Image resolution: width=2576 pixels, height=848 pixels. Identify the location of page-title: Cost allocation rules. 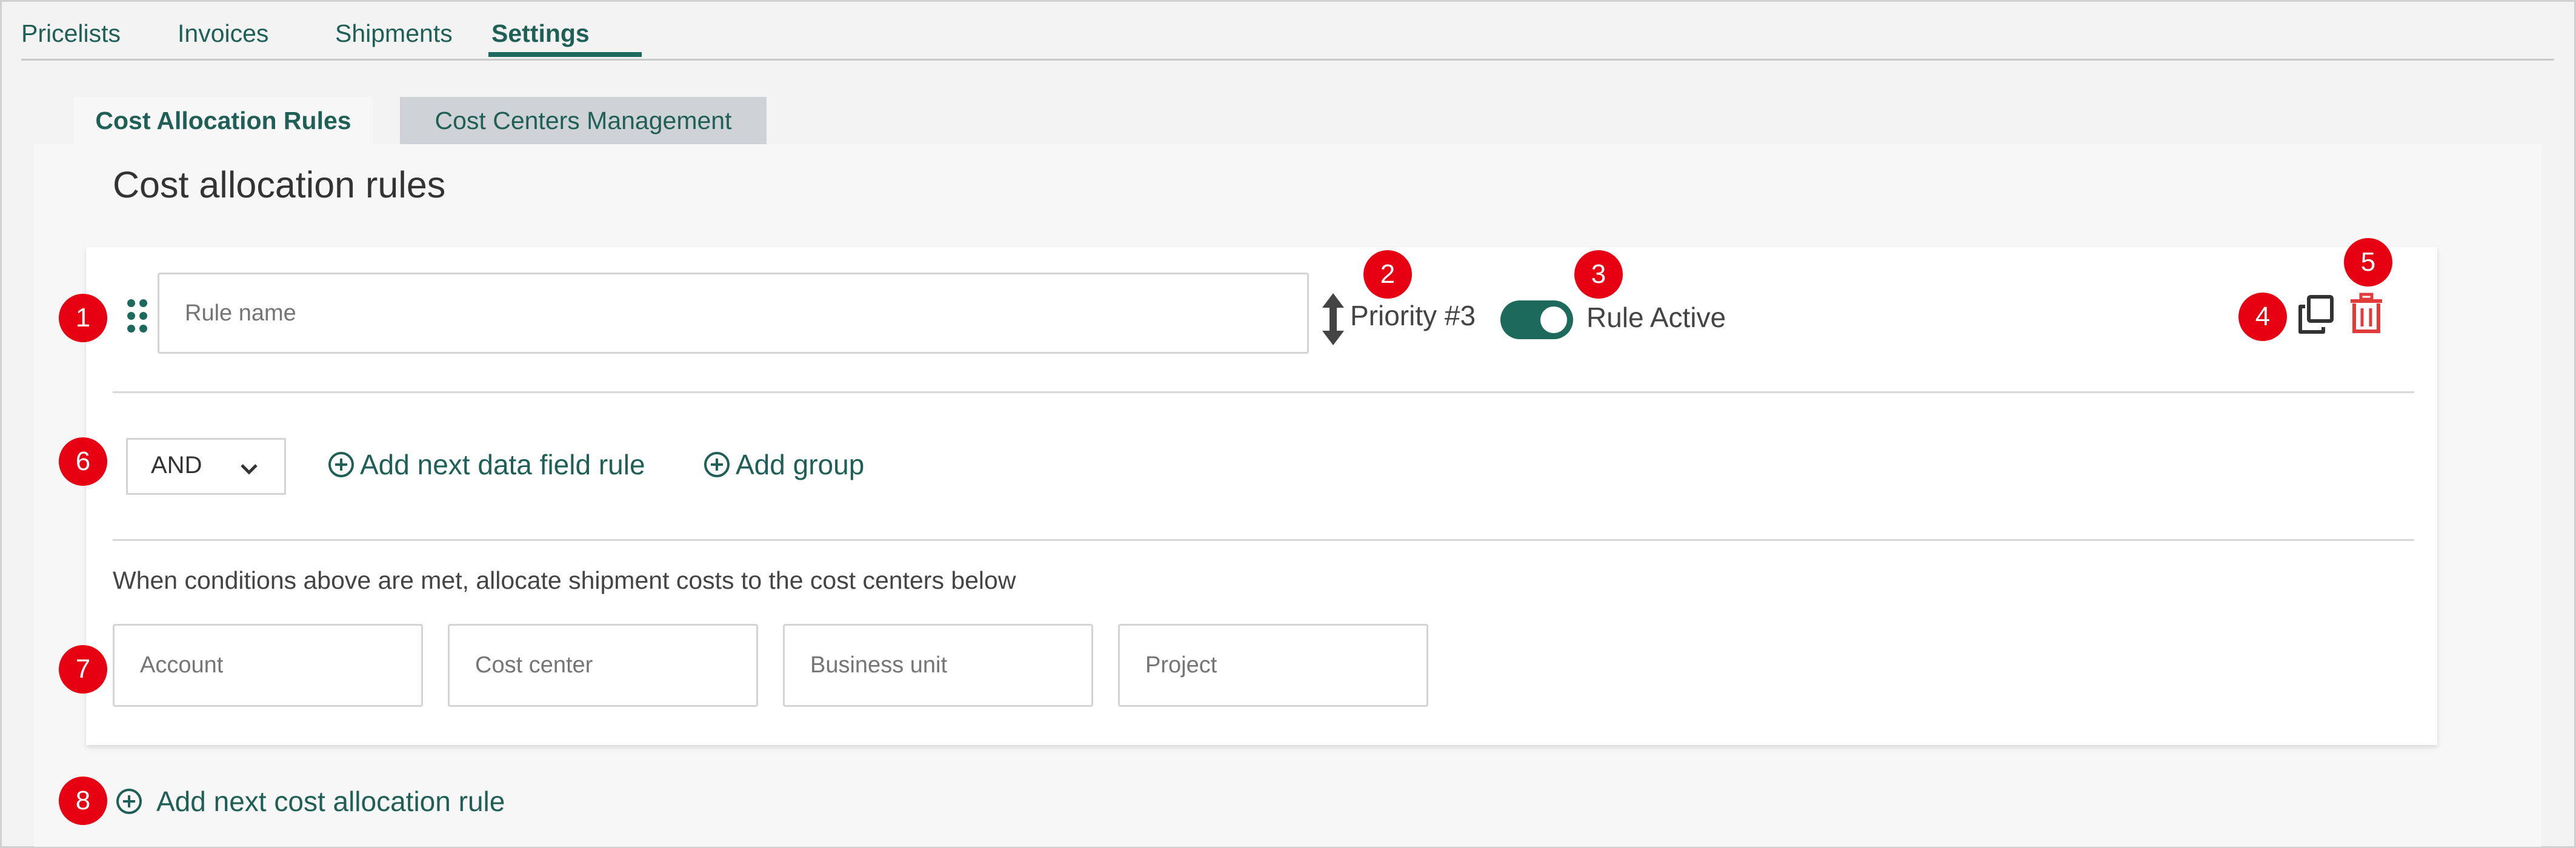
(279, 185).